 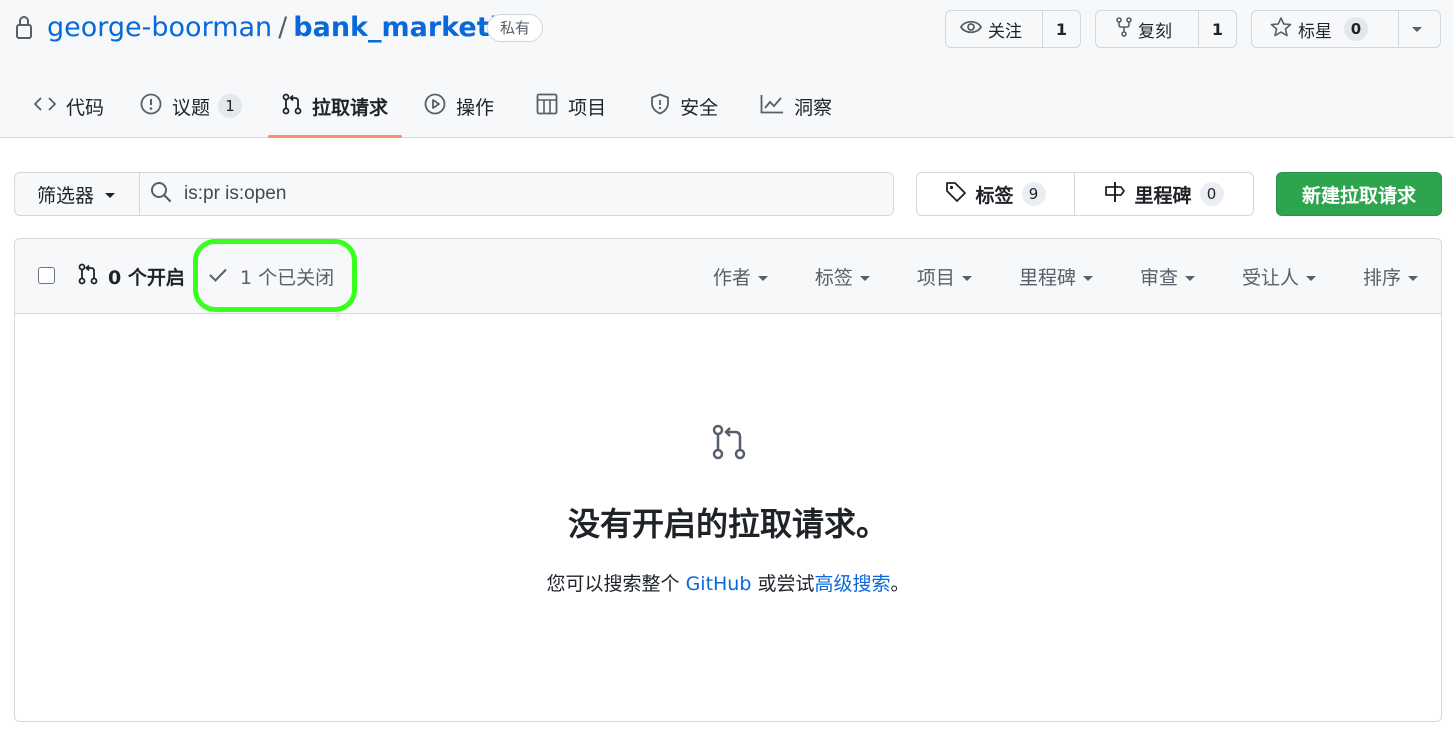 I want to click on watch-count-value: 1, so click(x=1061, y=29).